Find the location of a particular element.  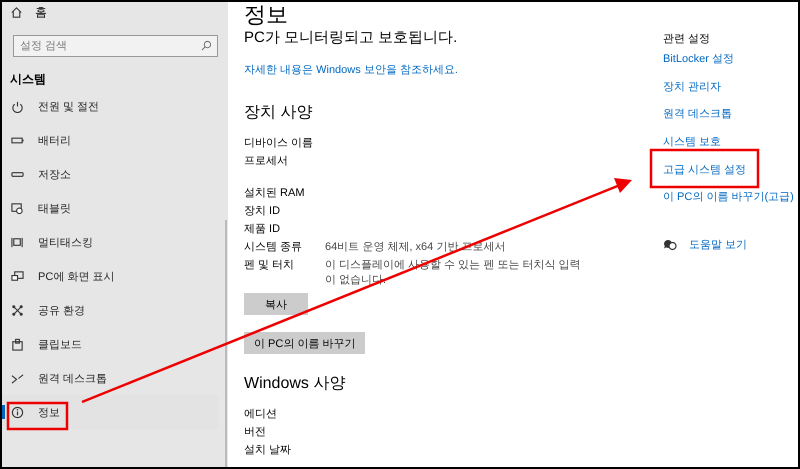

spec-label: 버전 is located at coordinates (255, 432).